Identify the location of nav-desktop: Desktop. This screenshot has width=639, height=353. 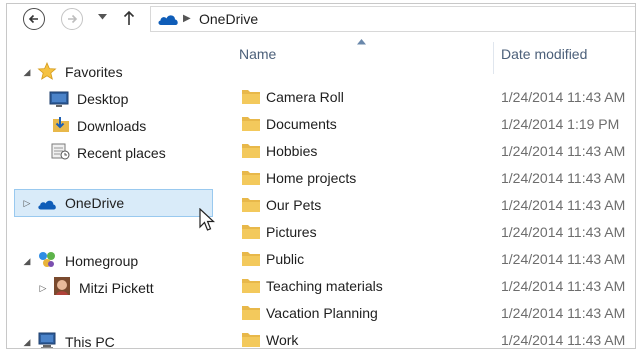
(113, 99).